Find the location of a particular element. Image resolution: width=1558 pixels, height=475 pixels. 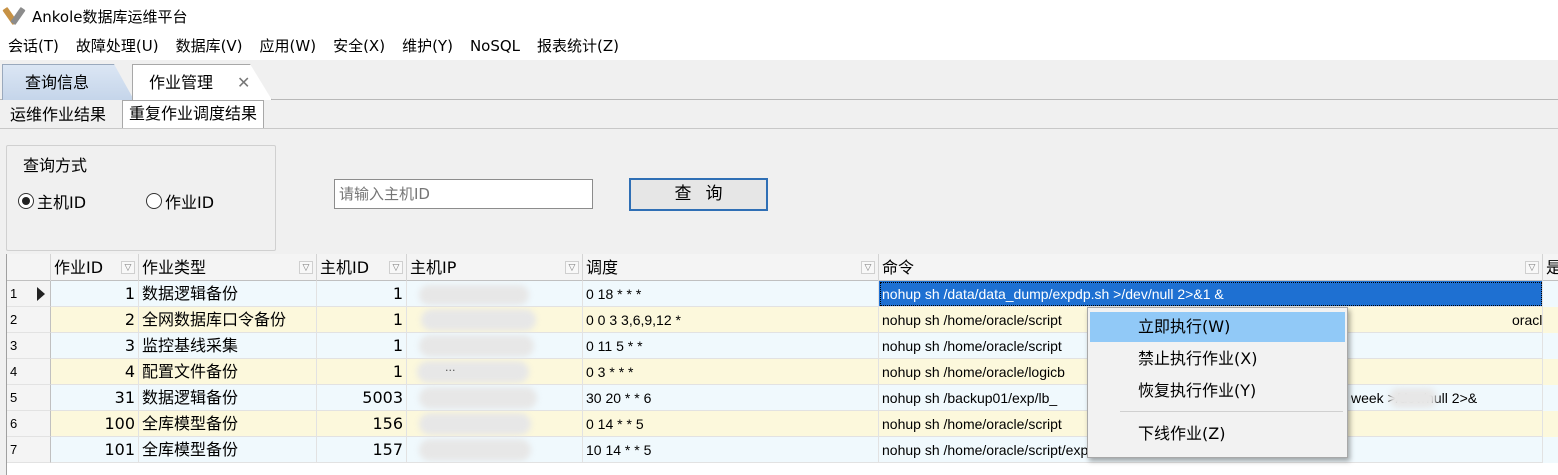

row-number: 4 is located at coordinates (29, 372).